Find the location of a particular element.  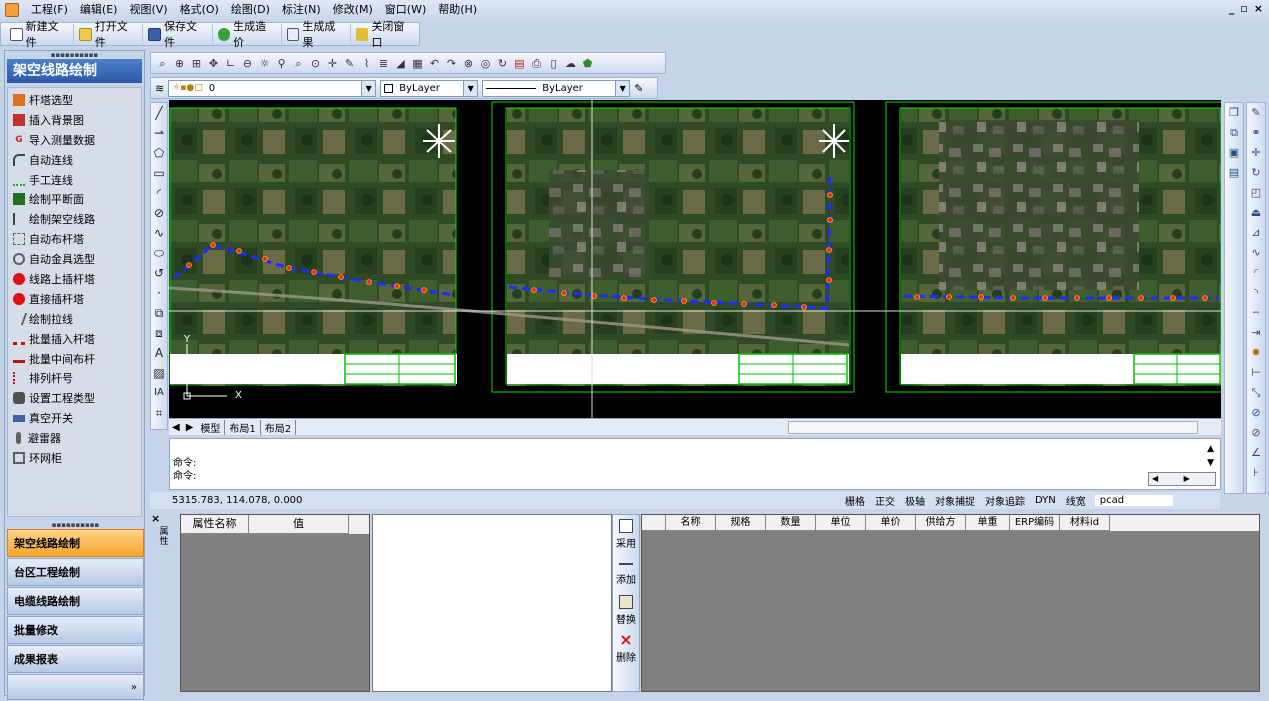

sidebar-item: 自动连线 is located at coordinates (74, 160).